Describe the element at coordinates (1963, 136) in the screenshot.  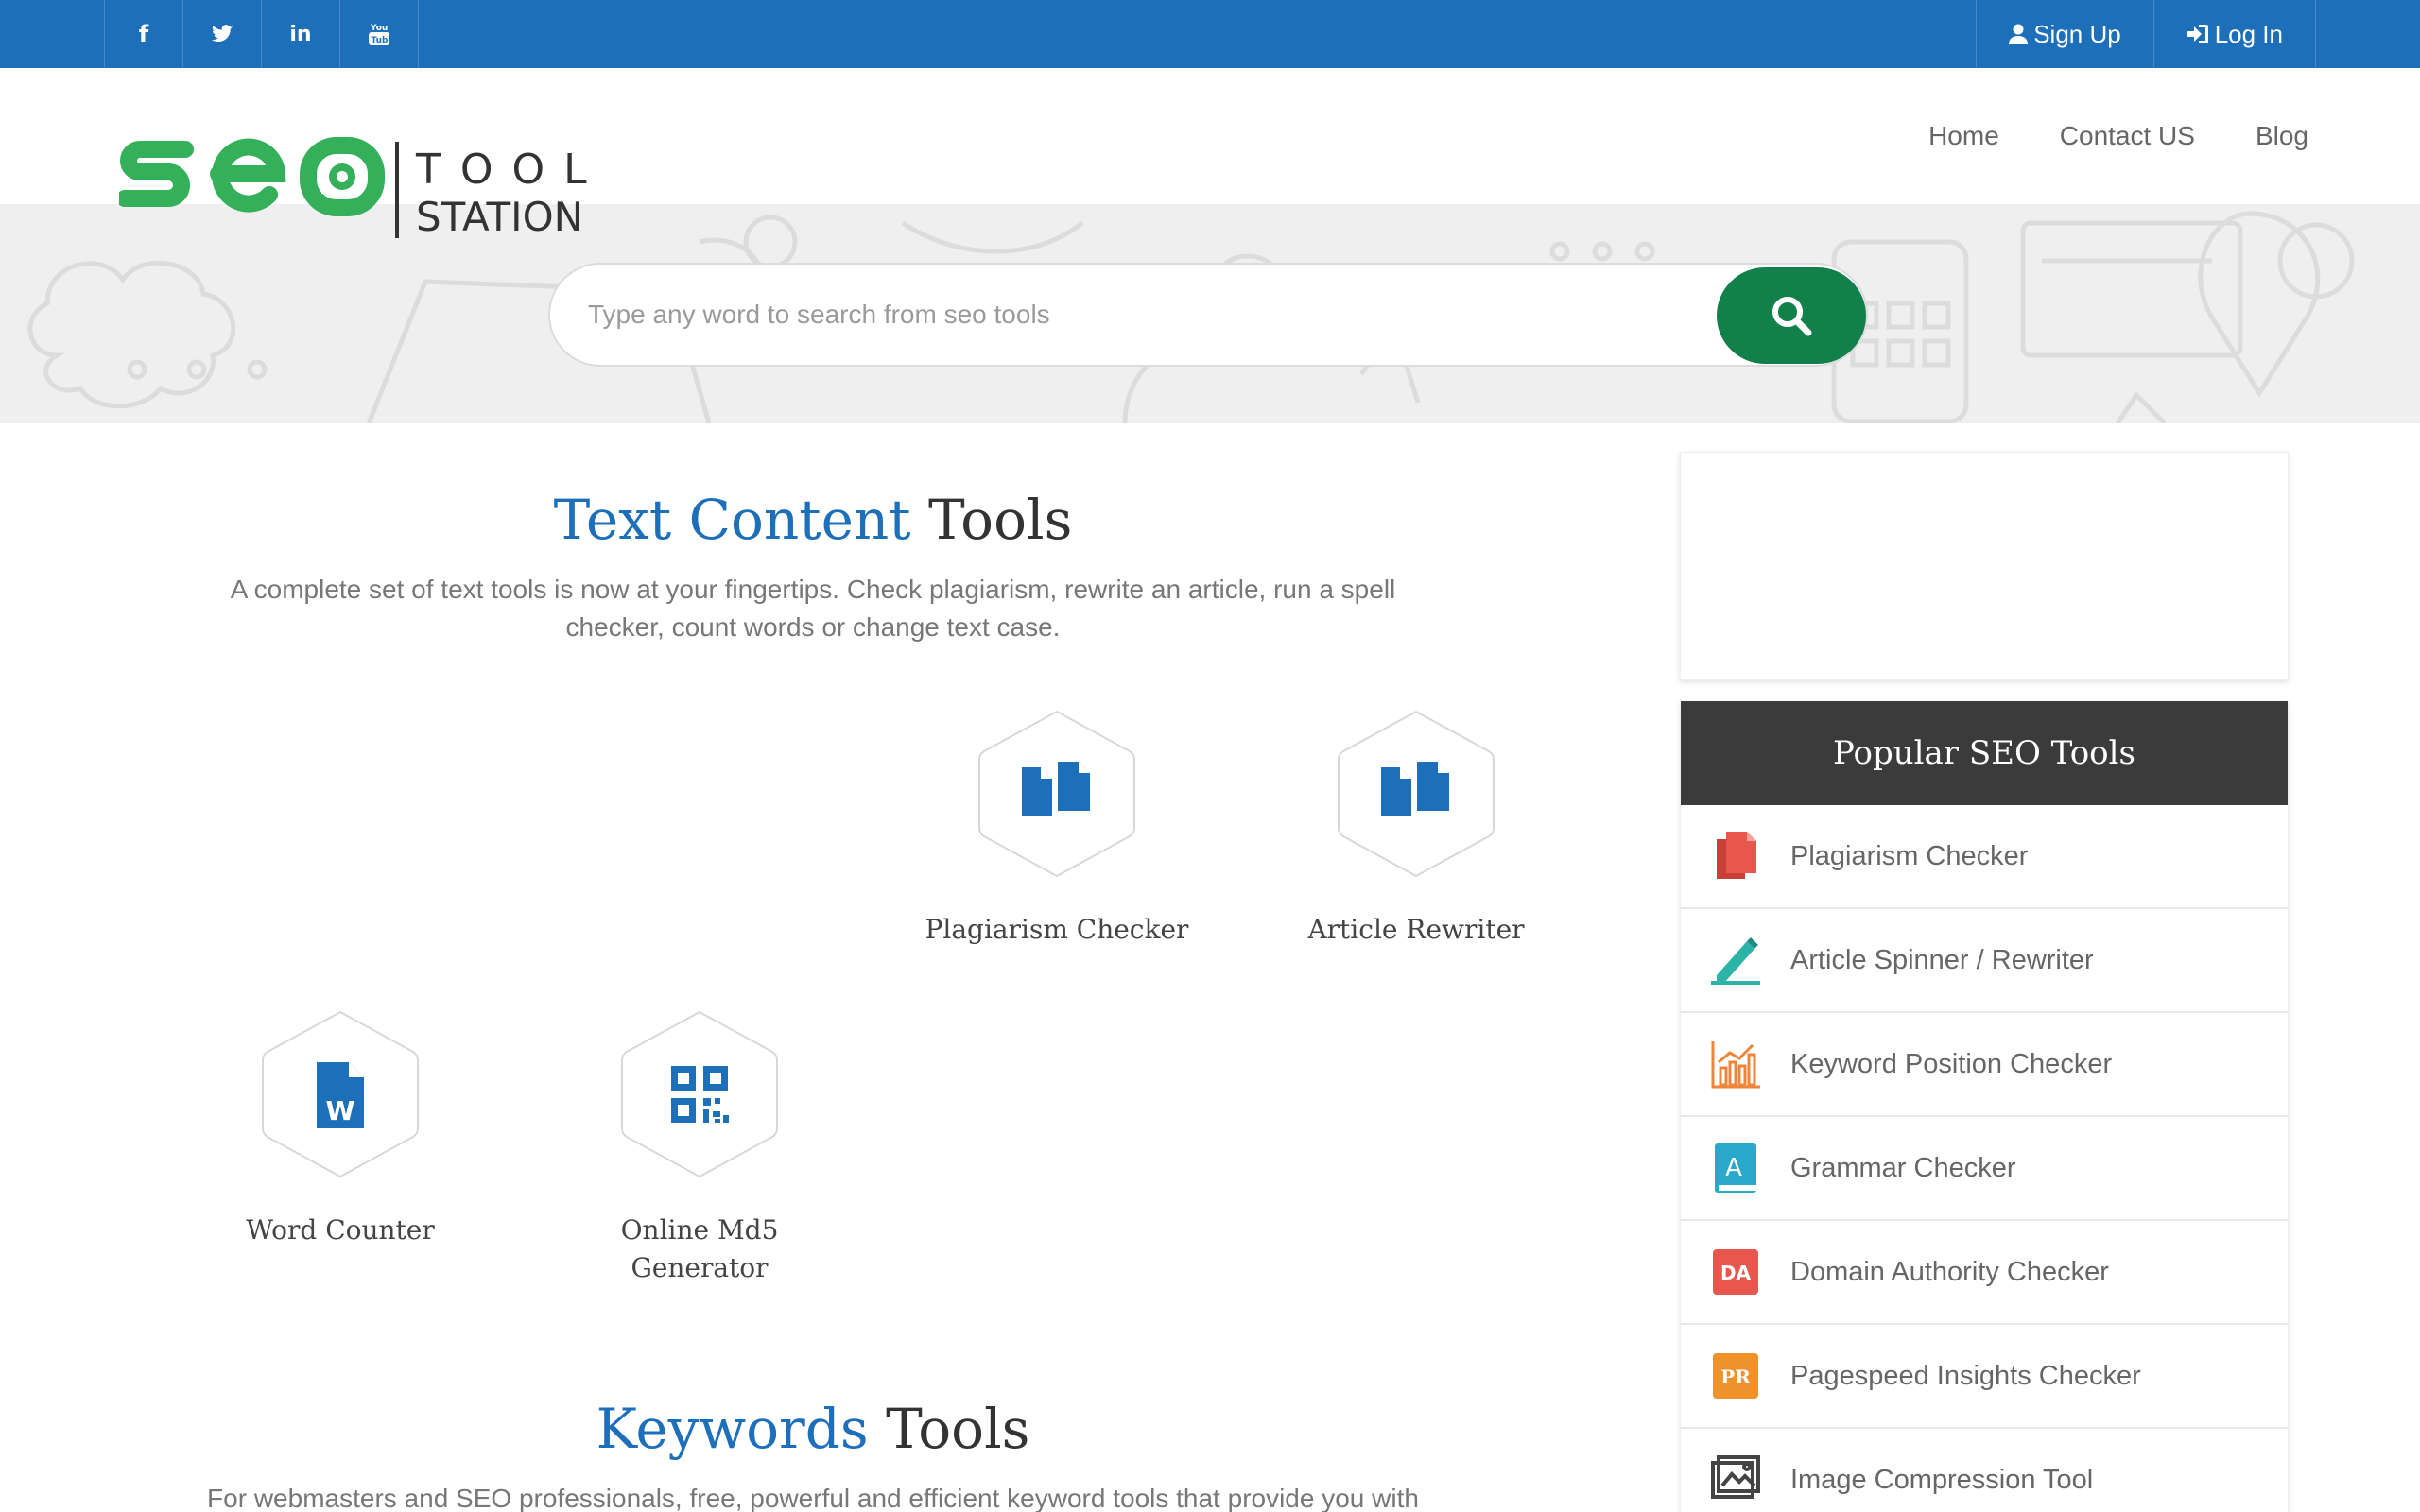
I see `nav-home: Home` at that location.